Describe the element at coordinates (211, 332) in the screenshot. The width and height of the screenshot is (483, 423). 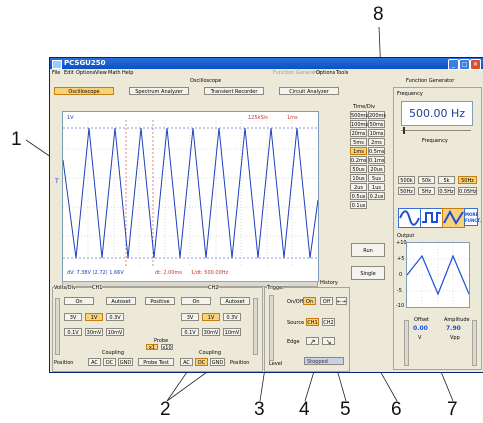
I see `ch2-volt-30mv: 30mV` at that location.